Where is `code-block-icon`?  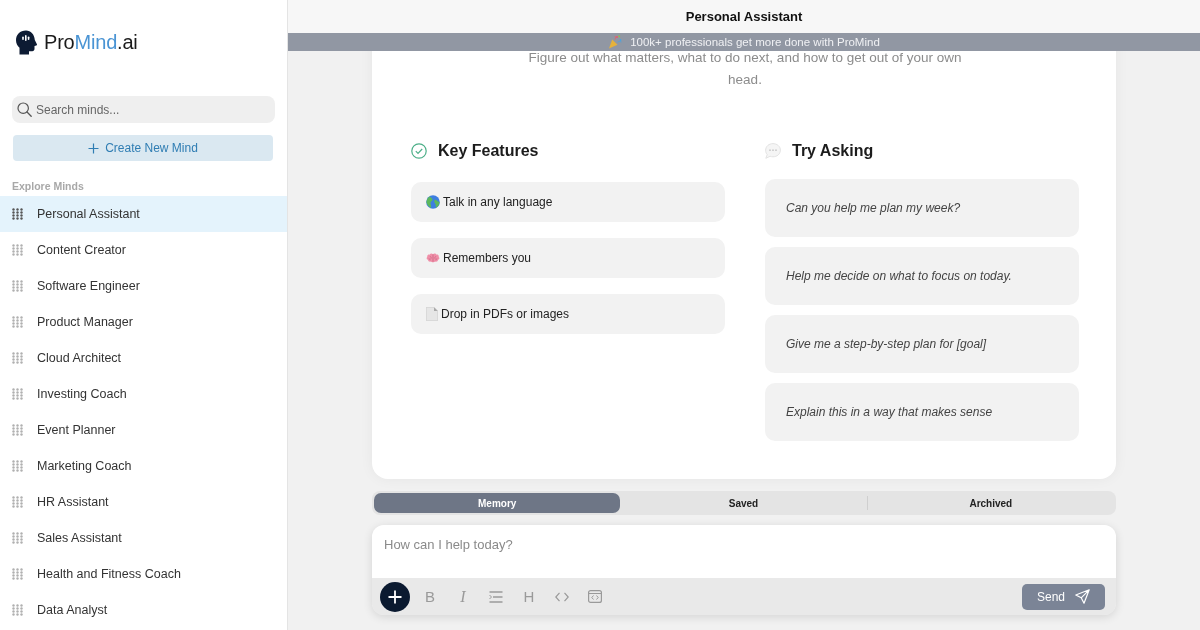
code-block-icon is located at coordinates (595, 596).